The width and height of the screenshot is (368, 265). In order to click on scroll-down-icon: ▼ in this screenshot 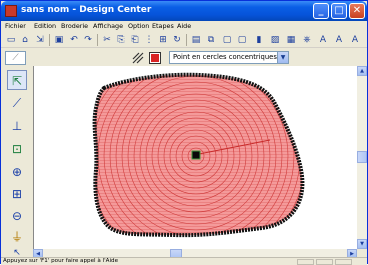, I will do `click(362, 244)`.